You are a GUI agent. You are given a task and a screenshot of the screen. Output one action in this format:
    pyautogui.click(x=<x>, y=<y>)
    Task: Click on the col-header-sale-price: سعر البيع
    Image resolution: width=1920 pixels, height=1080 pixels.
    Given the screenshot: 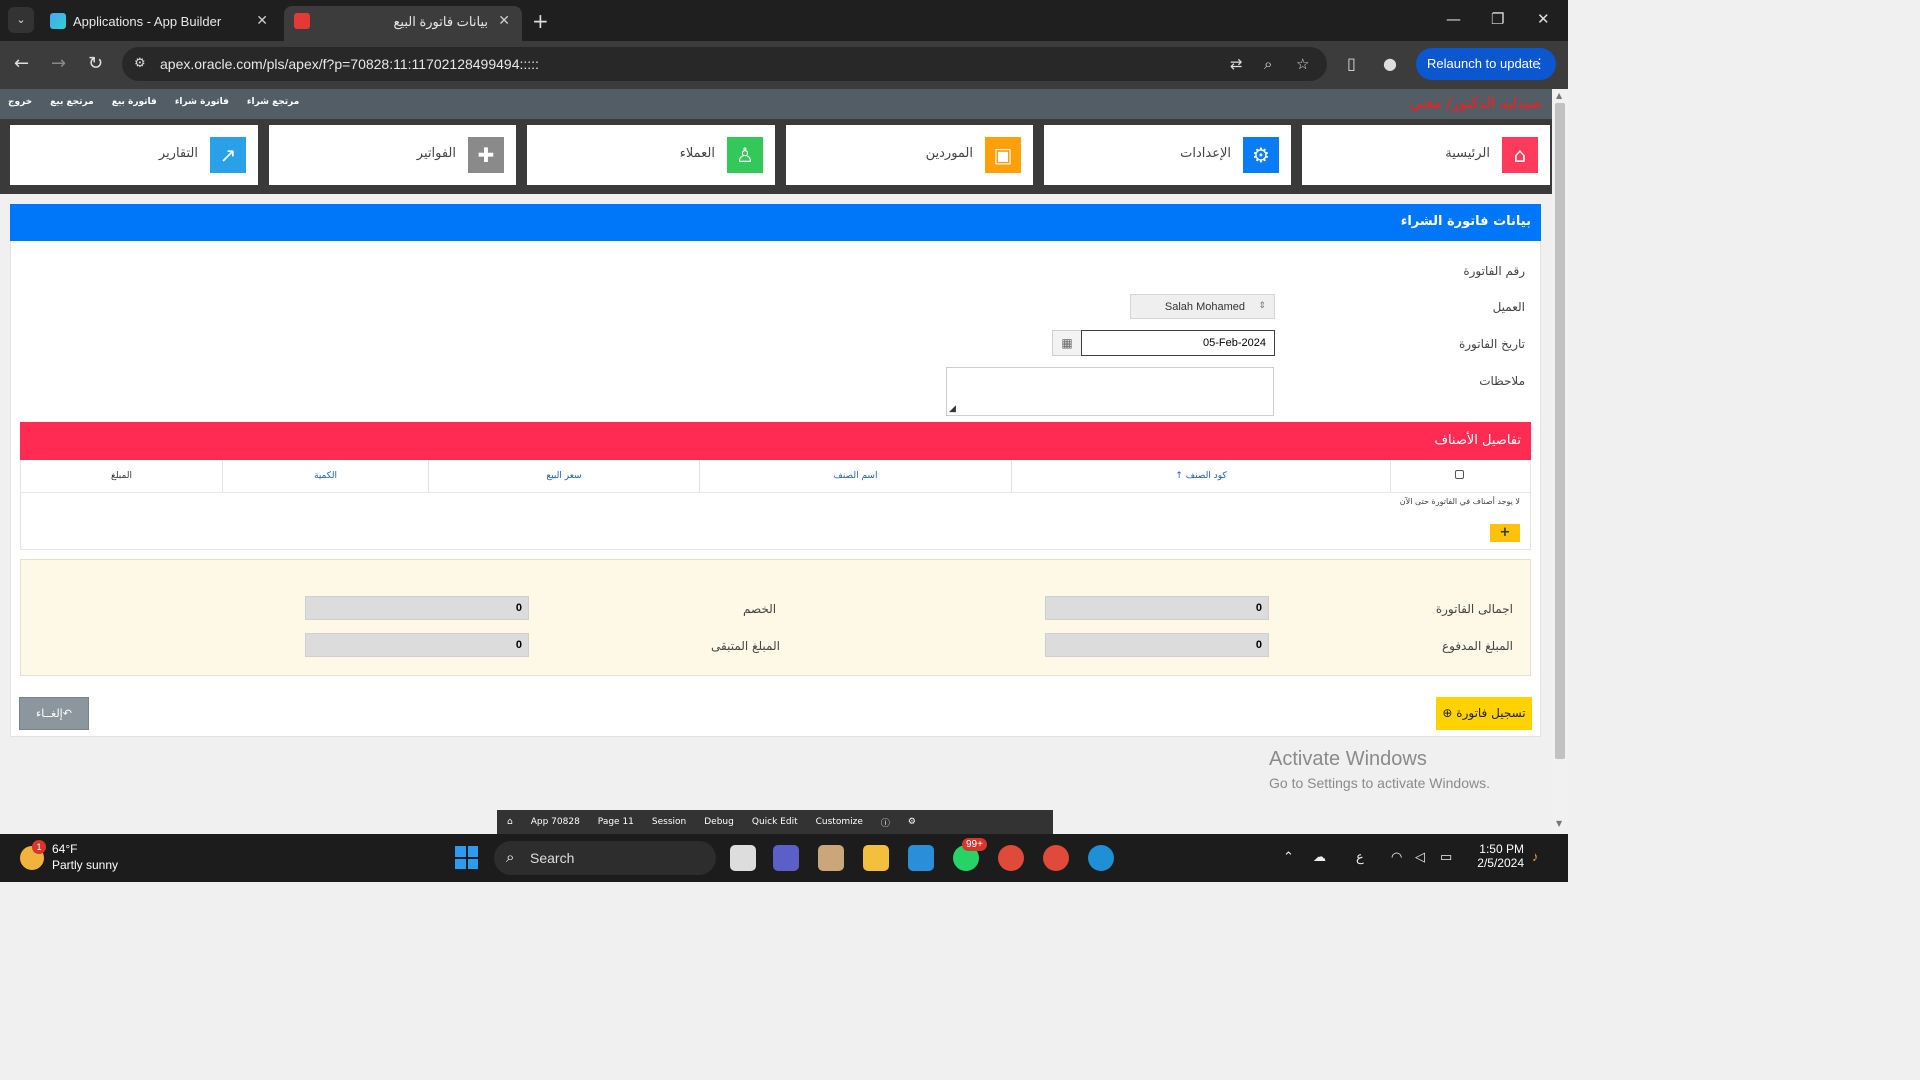 What is the action you would take?
    pyautogui.click(x=564, y=476)
    